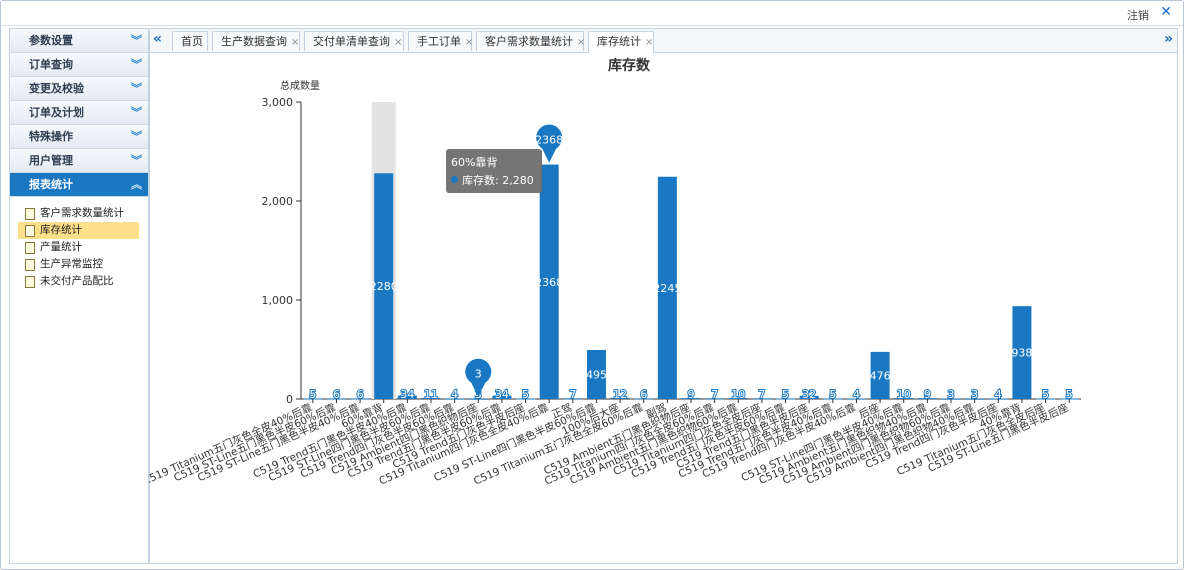 Image resolution: width=1184 pixels, height=570 pixels. I want to click on sidebar-section-label: 变更及校验, so click(56, 88).